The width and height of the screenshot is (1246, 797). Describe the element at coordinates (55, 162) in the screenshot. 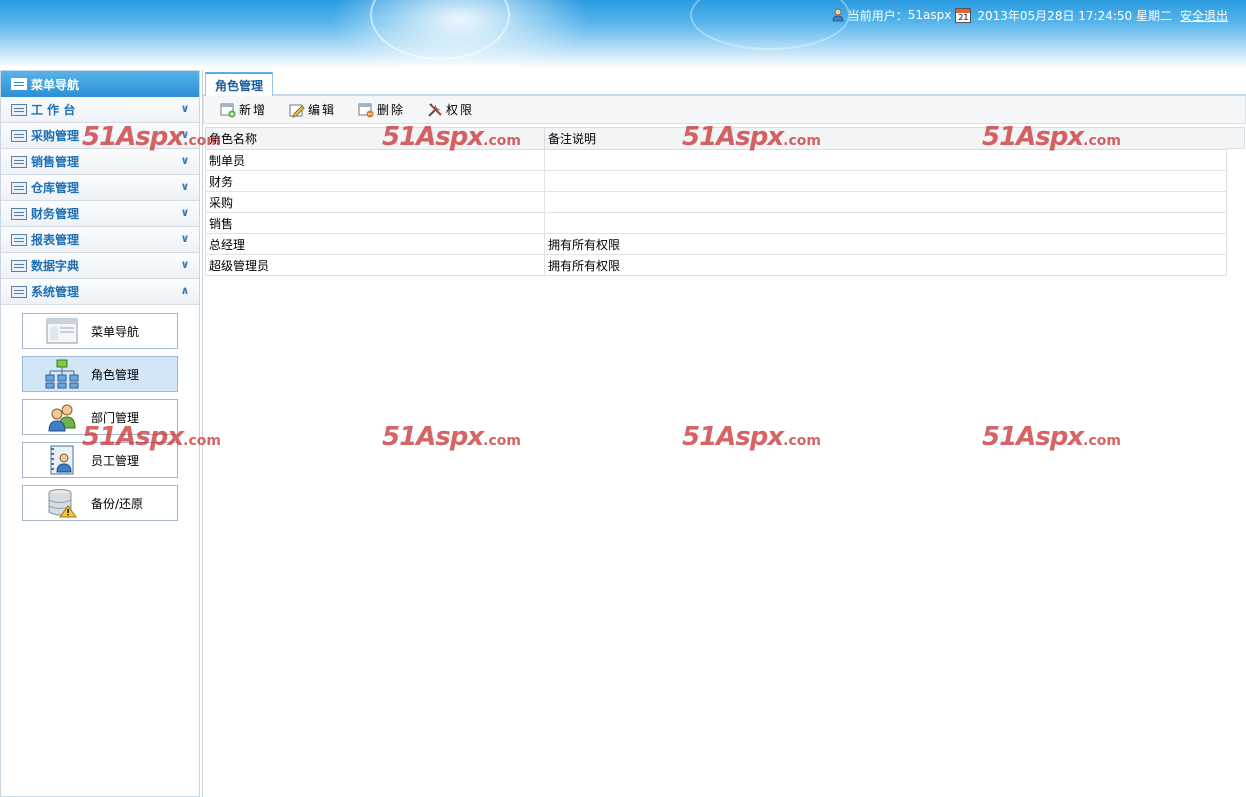

I see `sidebar-group-label: 销售管理` at that location.